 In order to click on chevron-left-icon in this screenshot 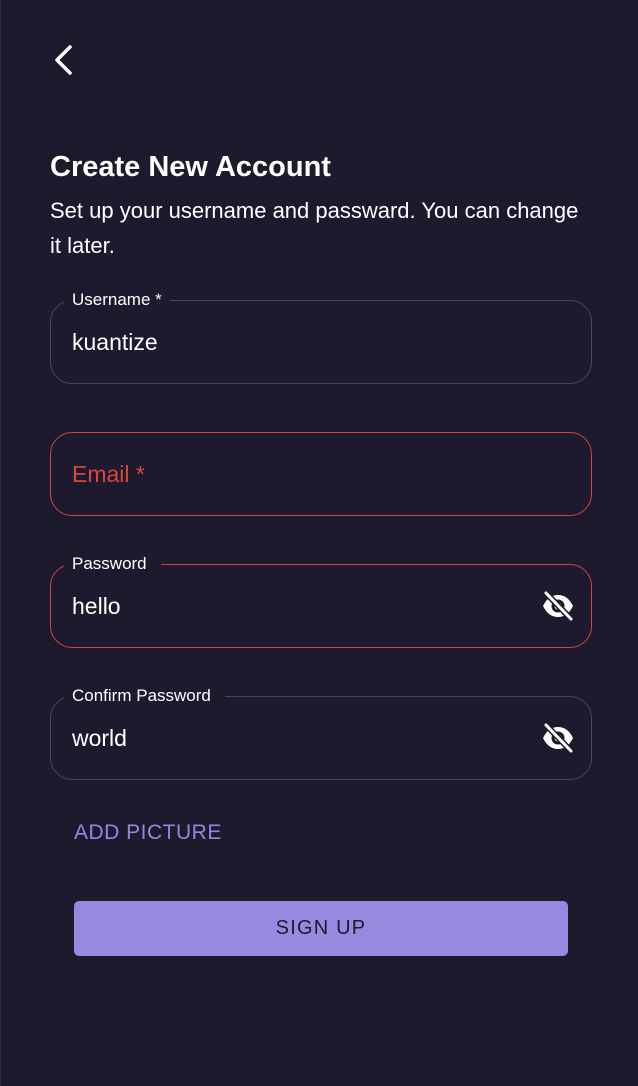, I will do `click(63, 60)`.